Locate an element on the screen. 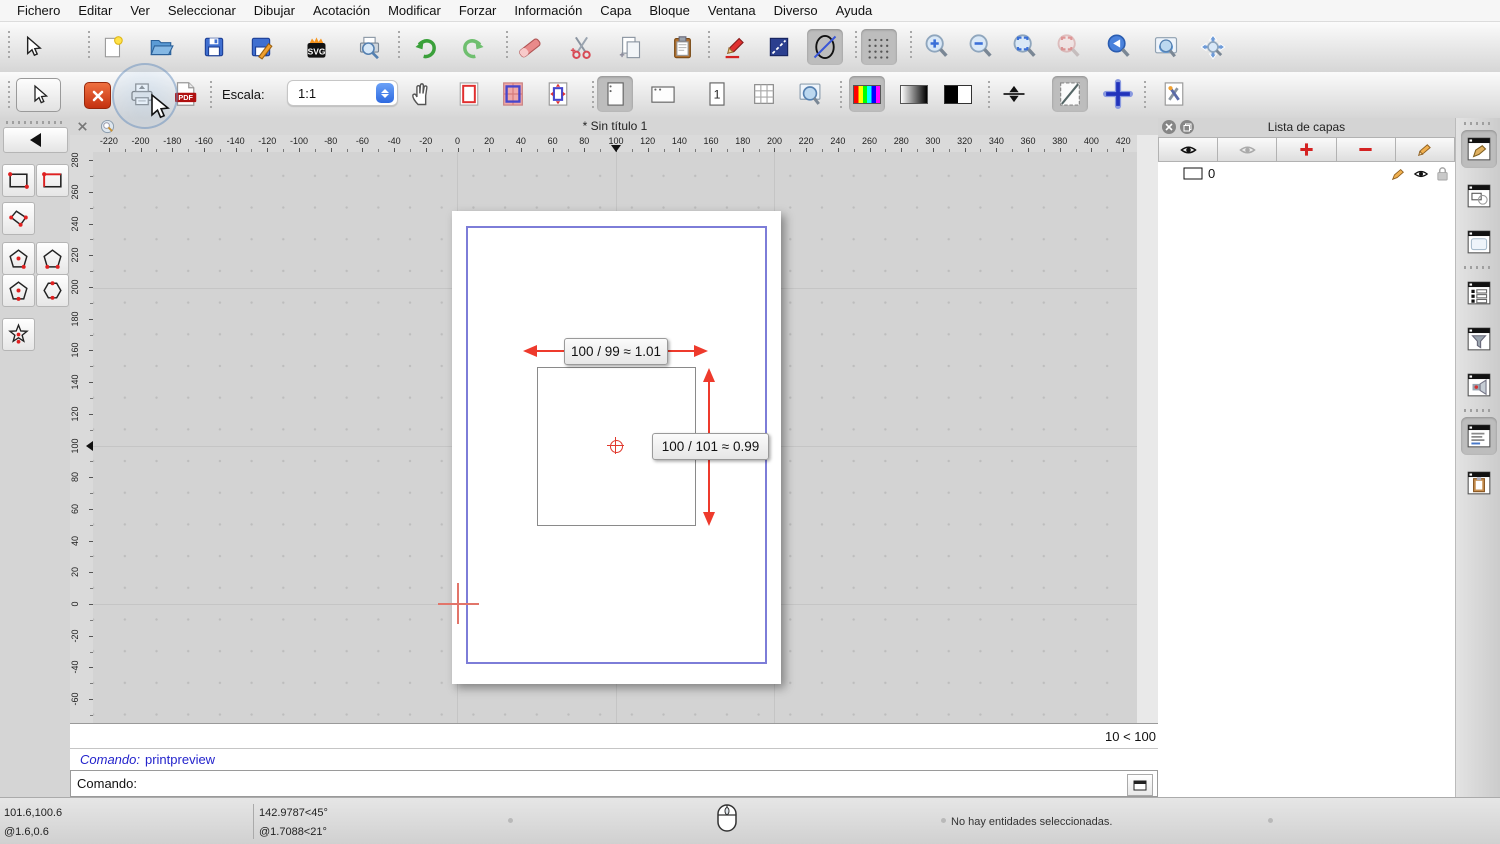 This screenshot has width=1500, height=844. rectangle-rotated-button is located at coordinates (18, 218).